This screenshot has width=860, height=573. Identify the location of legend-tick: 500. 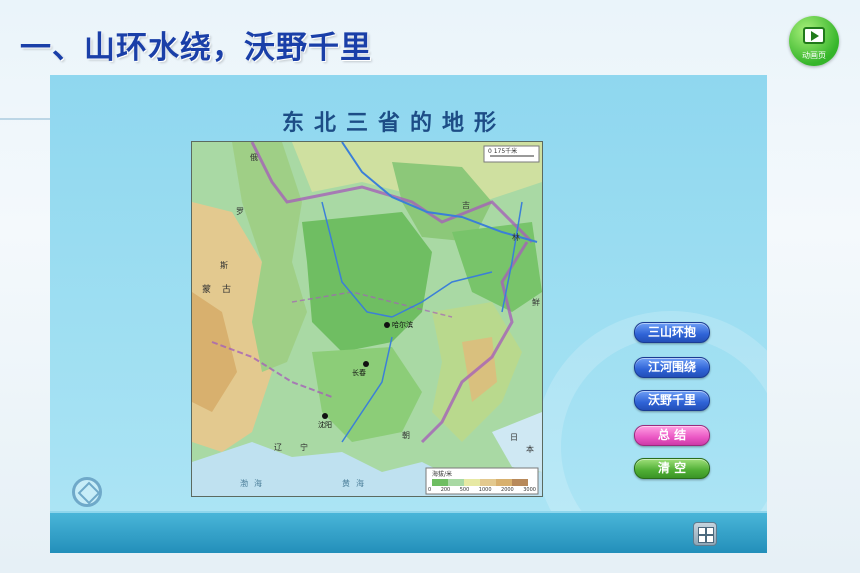
(464, 490).